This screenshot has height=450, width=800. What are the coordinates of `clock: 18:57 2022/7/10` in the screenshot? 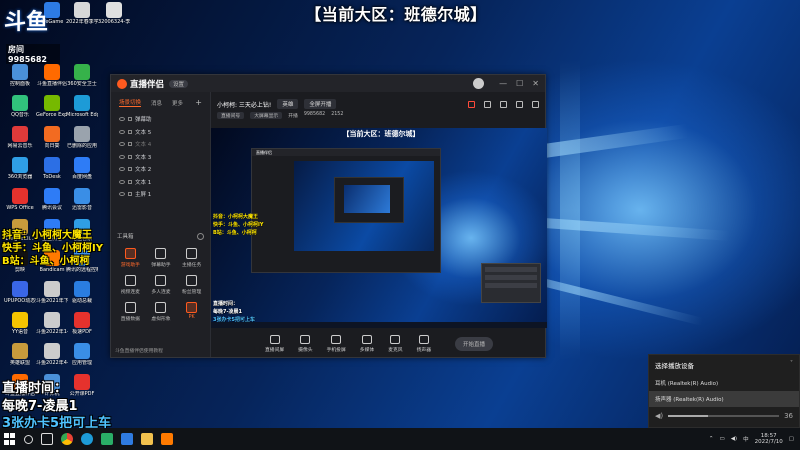 It's located at (769, 439).